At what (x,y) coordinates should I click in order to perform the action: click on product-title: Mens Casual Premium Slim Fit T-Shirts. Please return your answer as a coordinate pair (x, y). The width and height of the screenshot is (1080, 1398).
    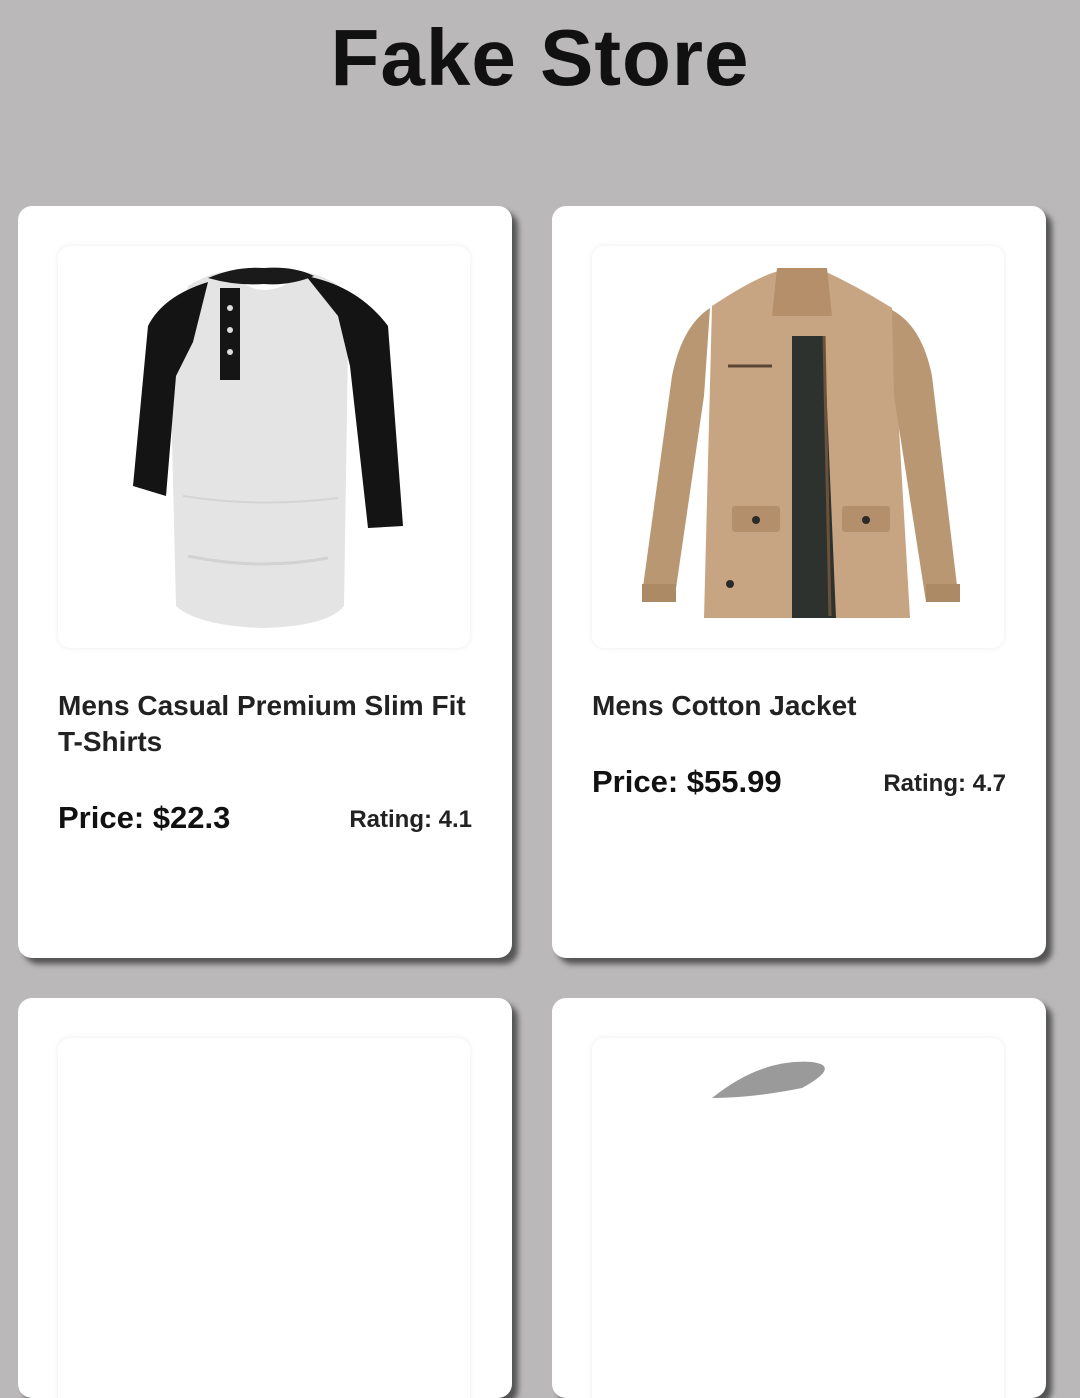
    Looking at the image, I should click on (265, 724).